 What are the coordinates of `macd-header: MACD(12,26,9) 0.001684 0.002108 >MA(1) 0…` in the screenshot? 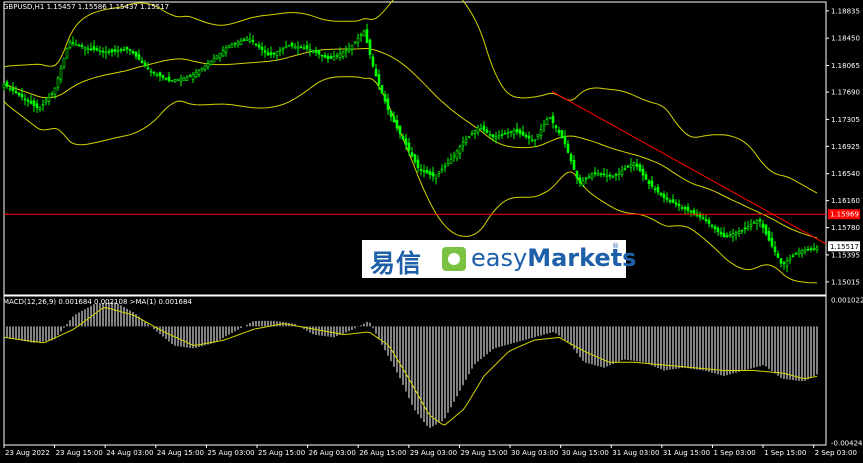 It's located at (97, 302).